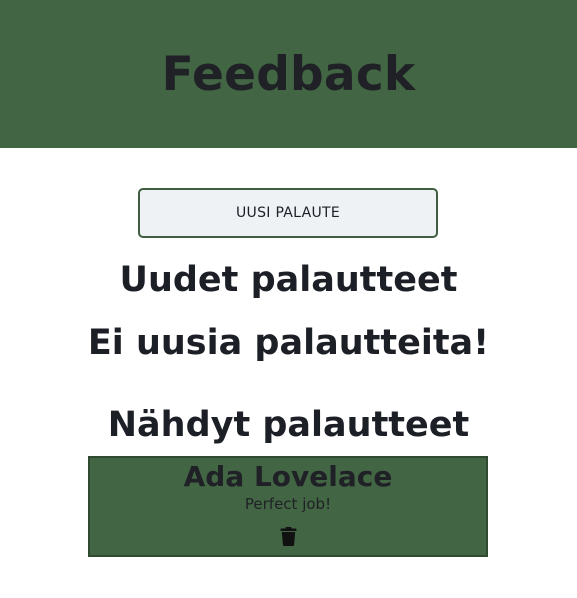 This screenshot has width=577, height=598. Describe the element at coordinates (288, 536) in the screenshot. I see `trash-icon` at that location.